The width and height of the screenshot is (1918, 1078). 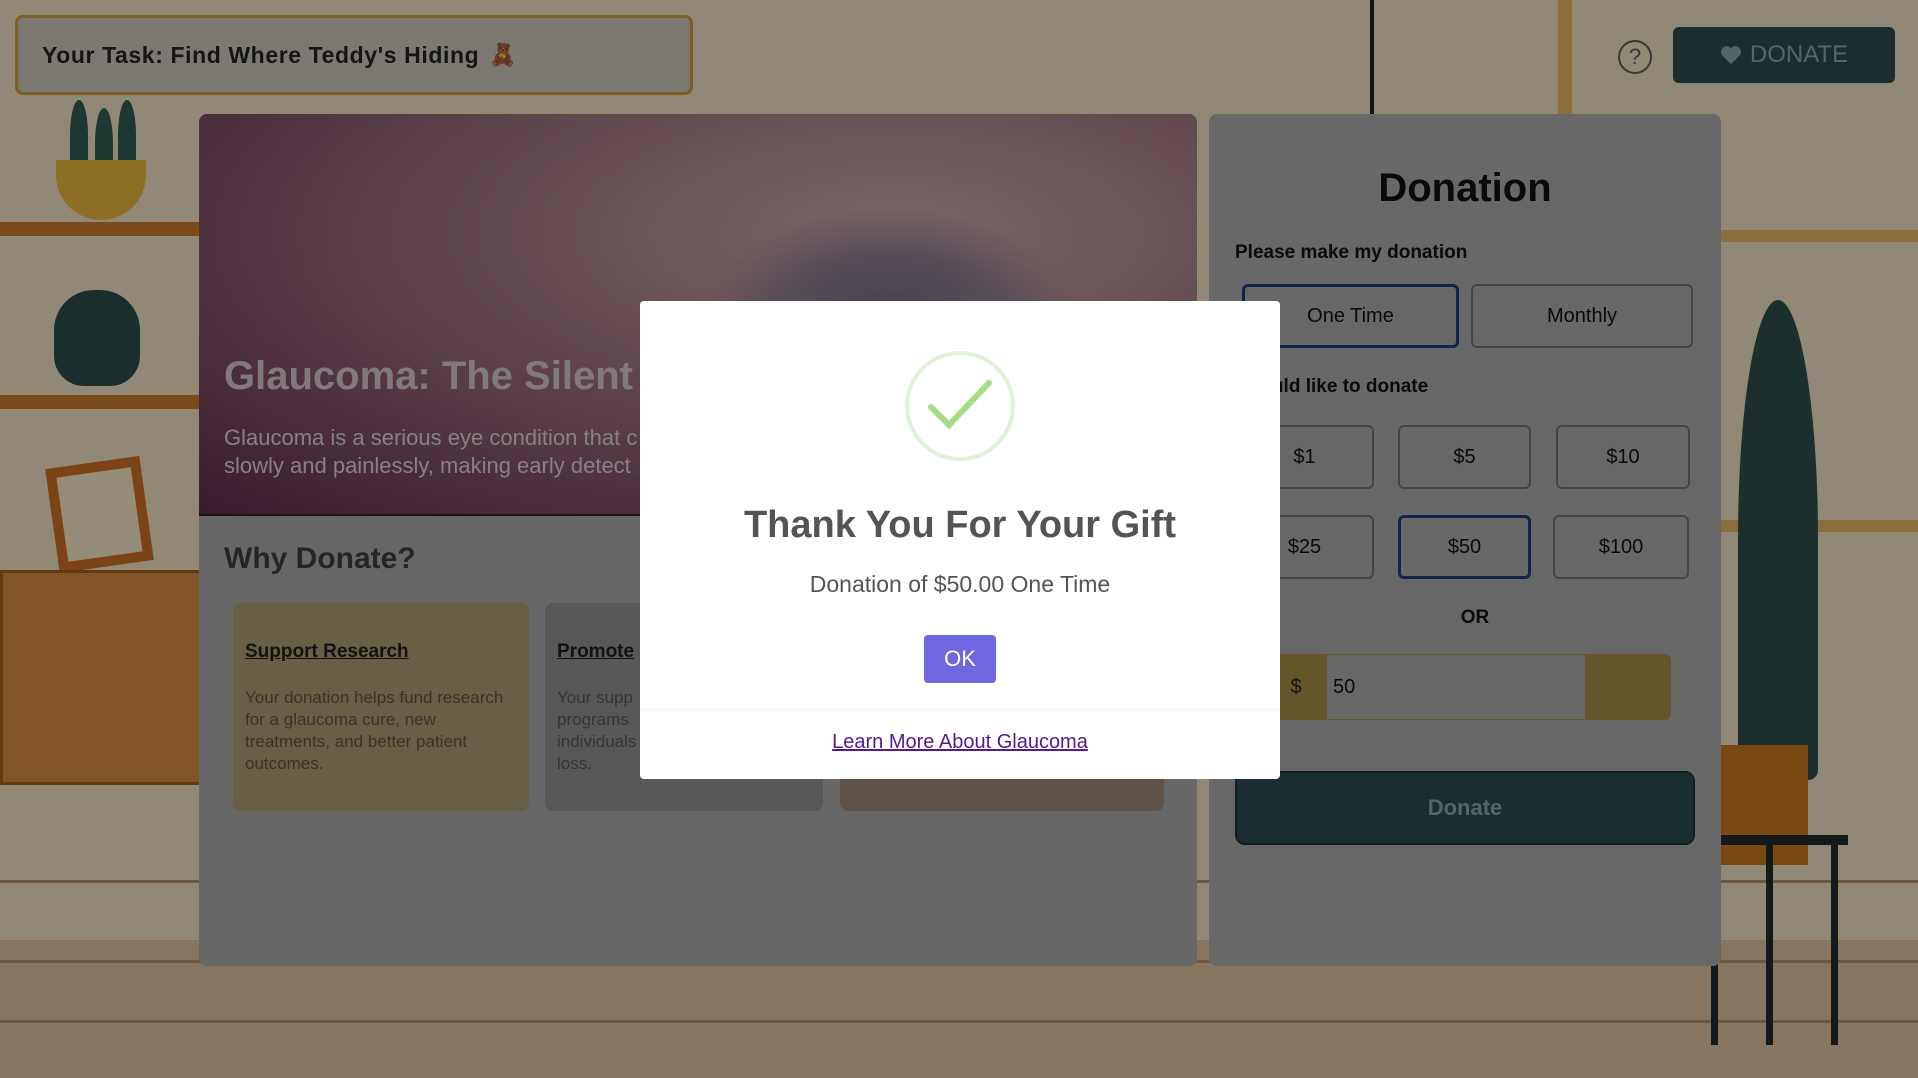 I want to click on modal-title: Thank You For Your Gift, so click(x=960, y=525).